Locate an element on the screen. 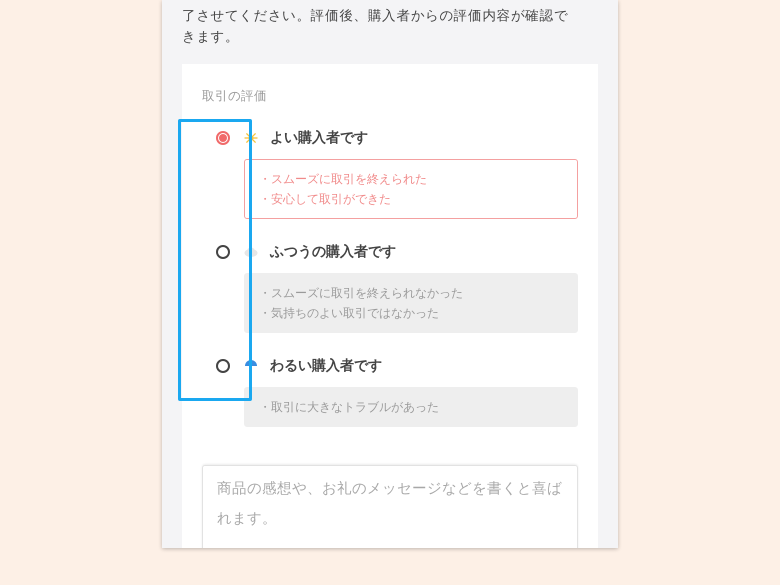 The image size is (780, 585). cloud-icon is located at coordinates (251, 252).